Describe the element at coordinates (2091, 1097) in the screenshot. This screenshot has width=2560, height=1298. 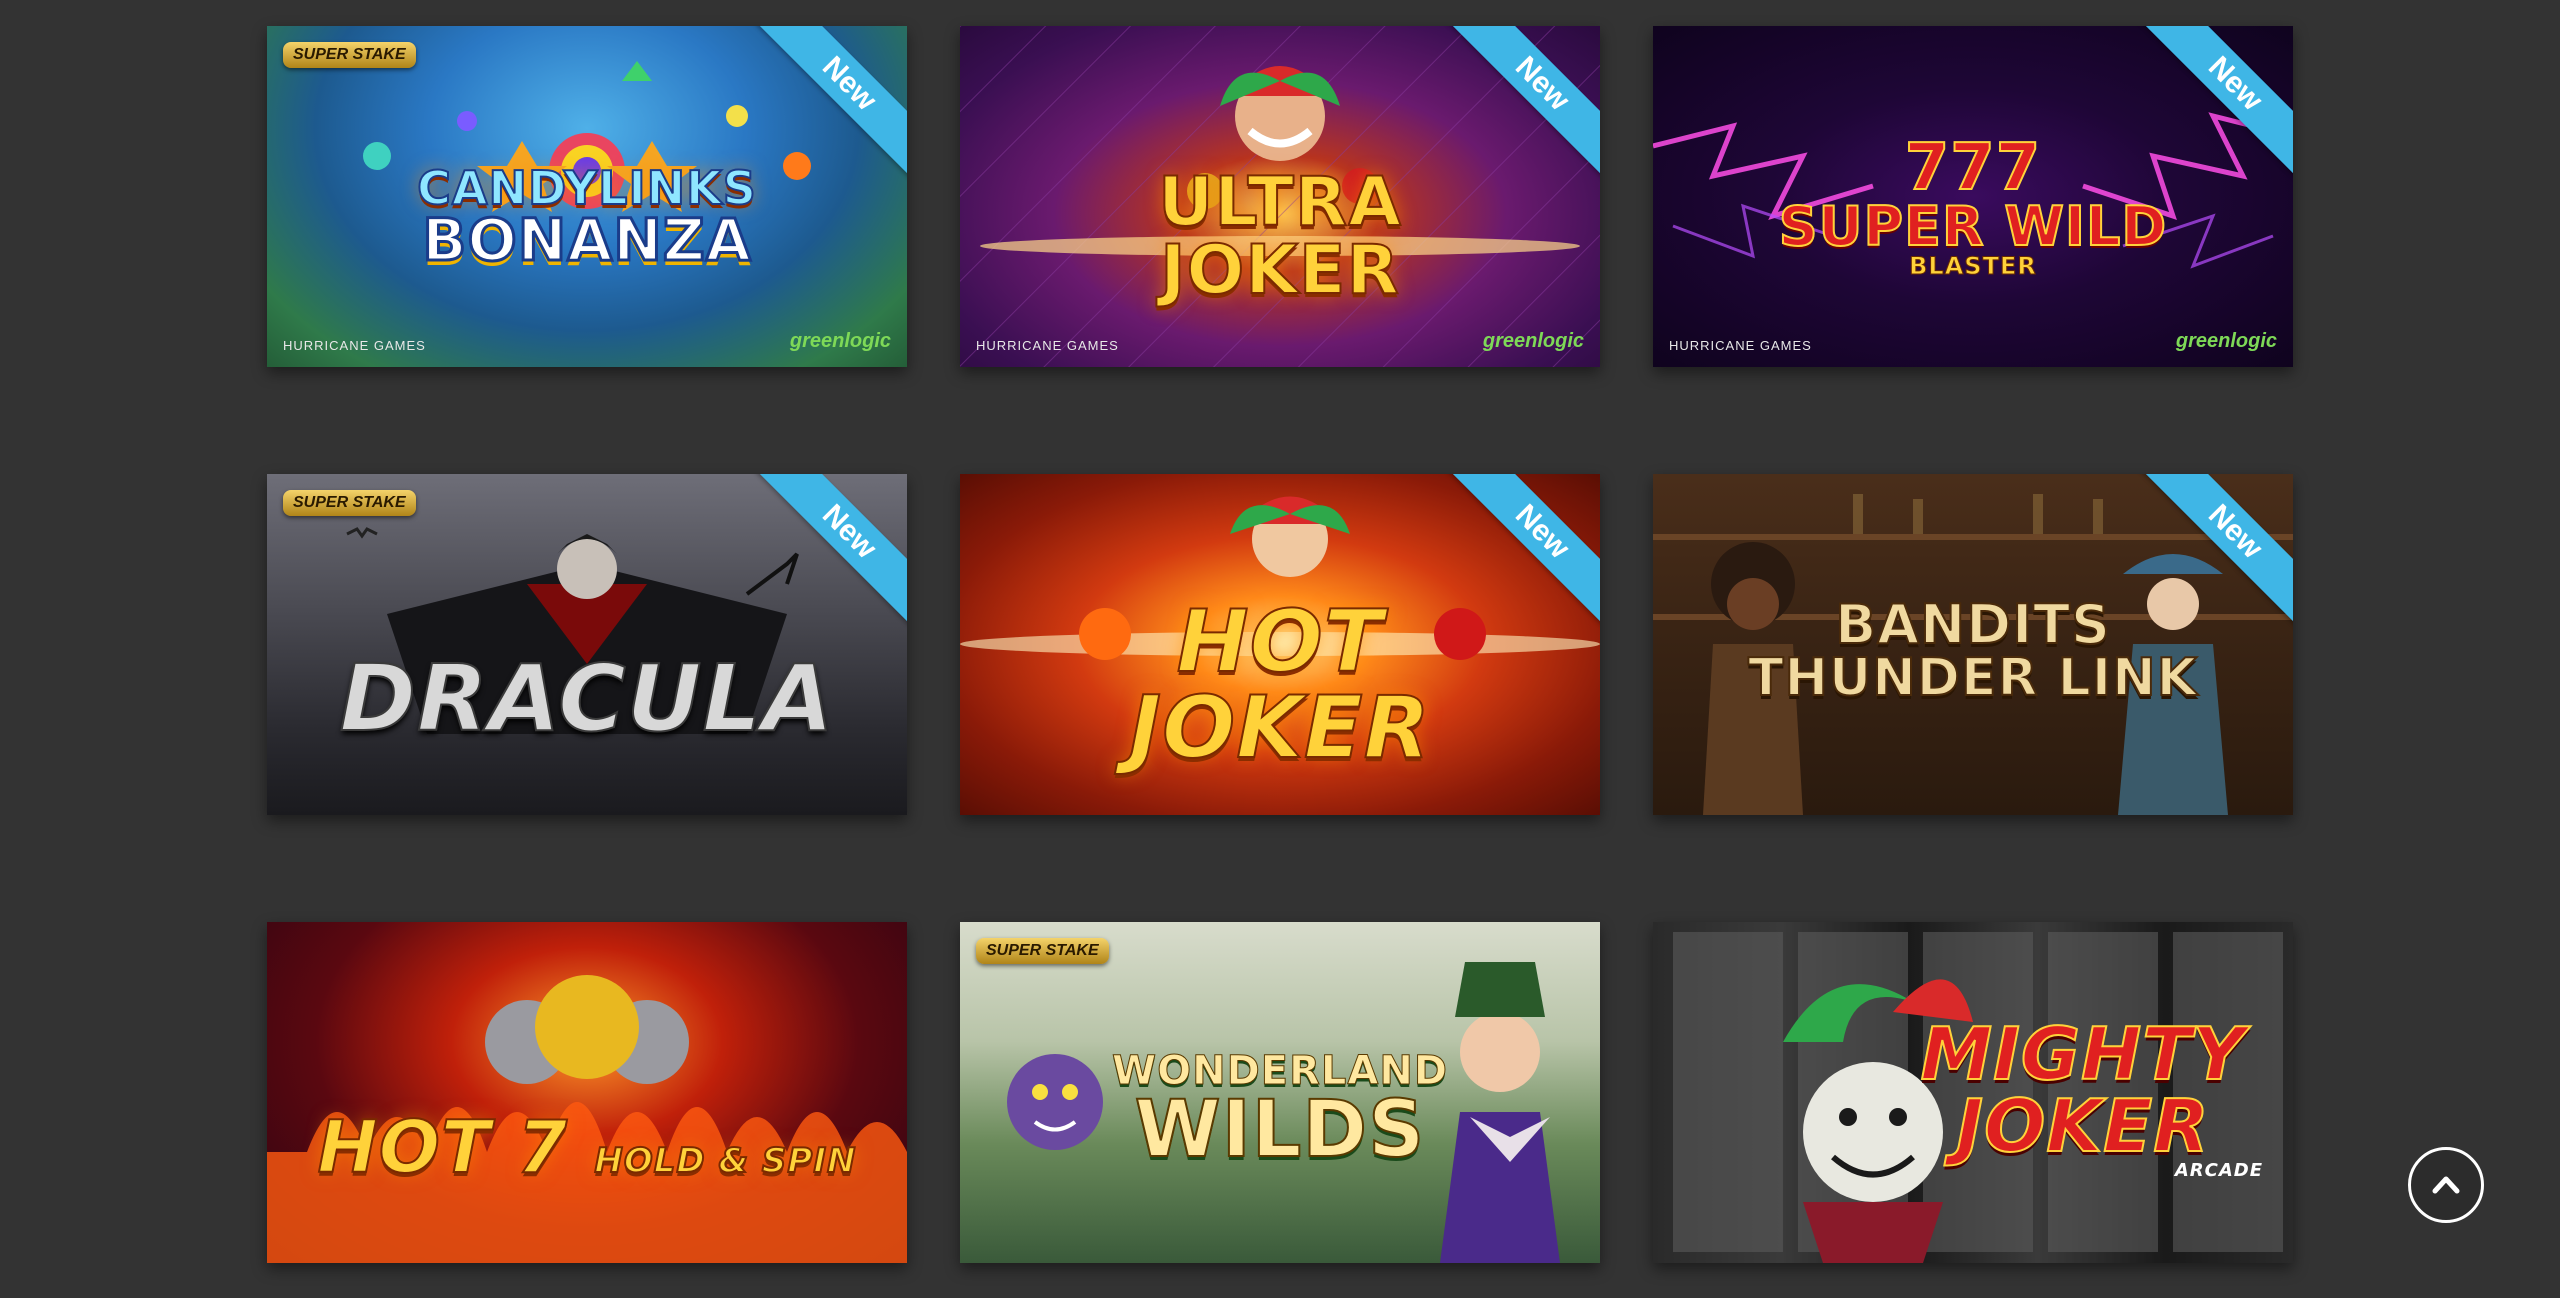
I see `game-title: MIGHTY JOKER ARCADE` at that location.